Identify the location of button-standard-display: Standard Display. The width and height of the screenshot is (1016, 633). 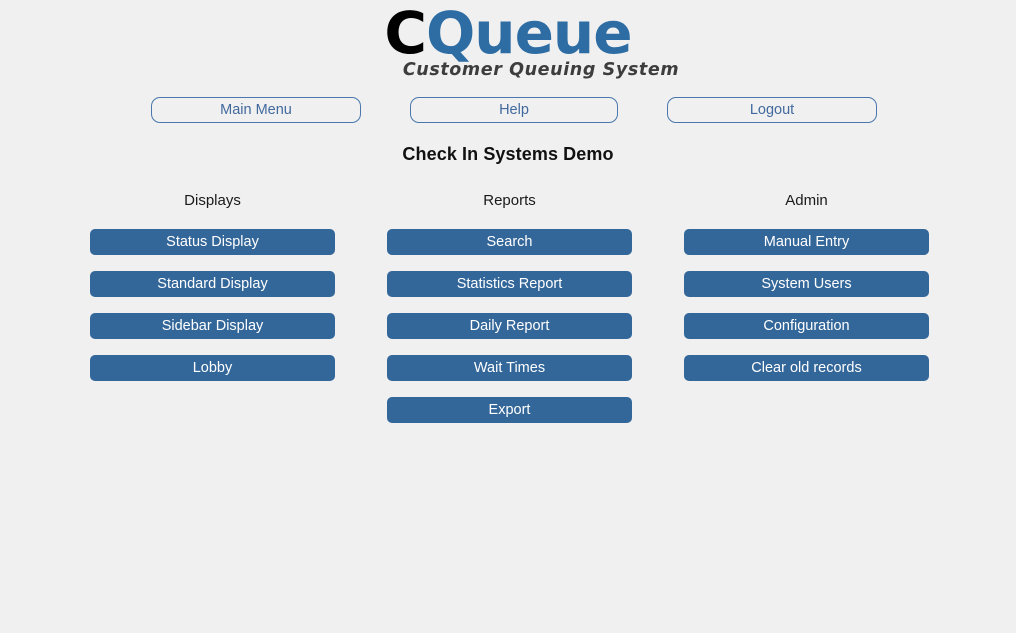
(212, 284).